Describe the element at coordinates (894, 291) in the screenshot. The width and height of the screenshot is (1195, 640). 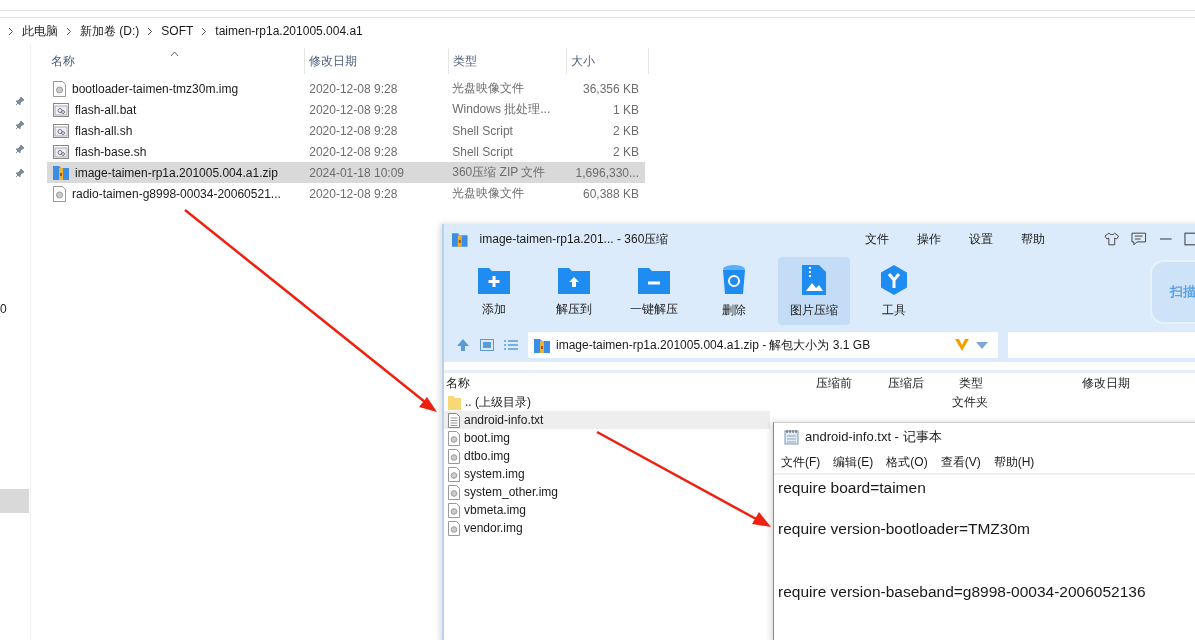
I see `toolbar-button: 工具` at that location.